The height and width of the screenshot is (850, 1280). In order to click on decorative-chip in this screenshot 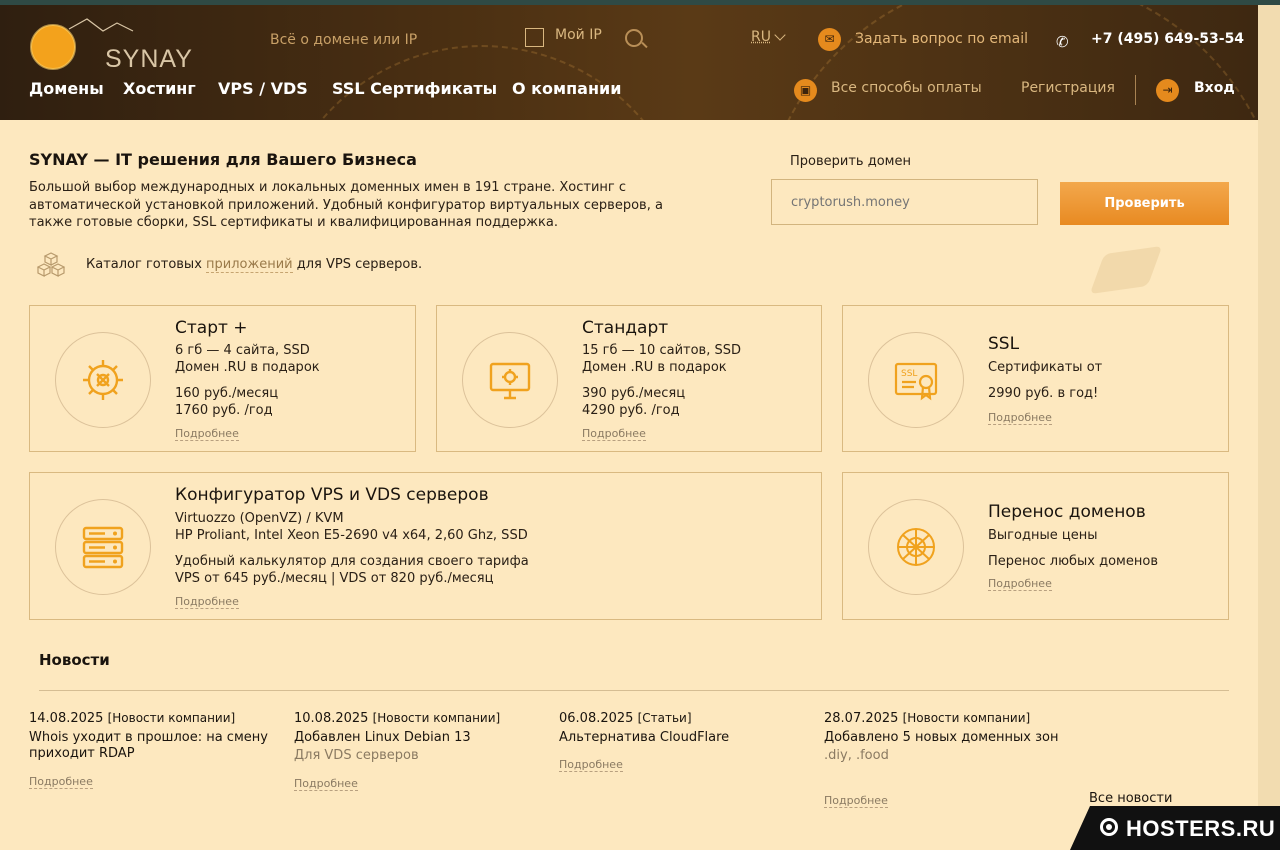, I will do `click(1126, 270)`.